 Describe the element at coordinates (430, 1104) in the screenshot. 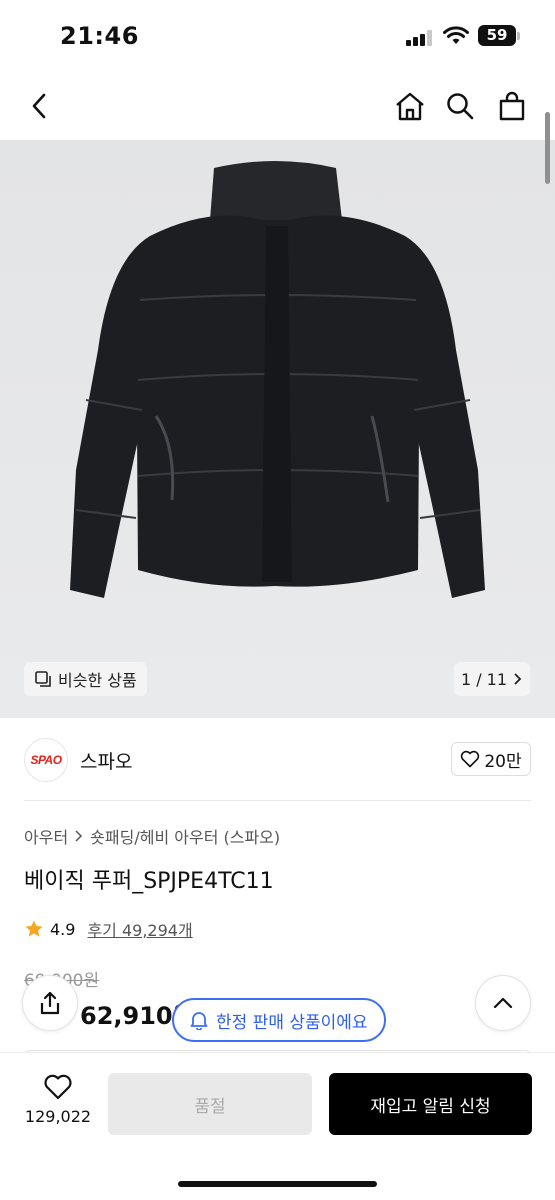

I see `restock-alert-button: 재입고 알림 신청` at that location.